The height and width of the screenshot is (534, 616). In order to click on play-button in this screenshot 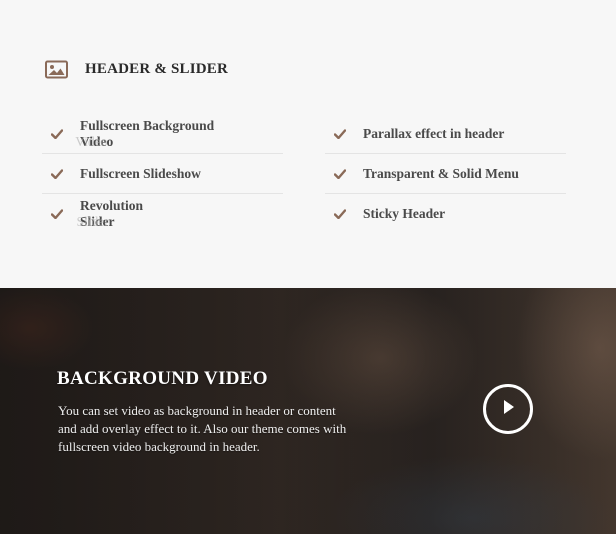, I will do `click(508, 409)`.